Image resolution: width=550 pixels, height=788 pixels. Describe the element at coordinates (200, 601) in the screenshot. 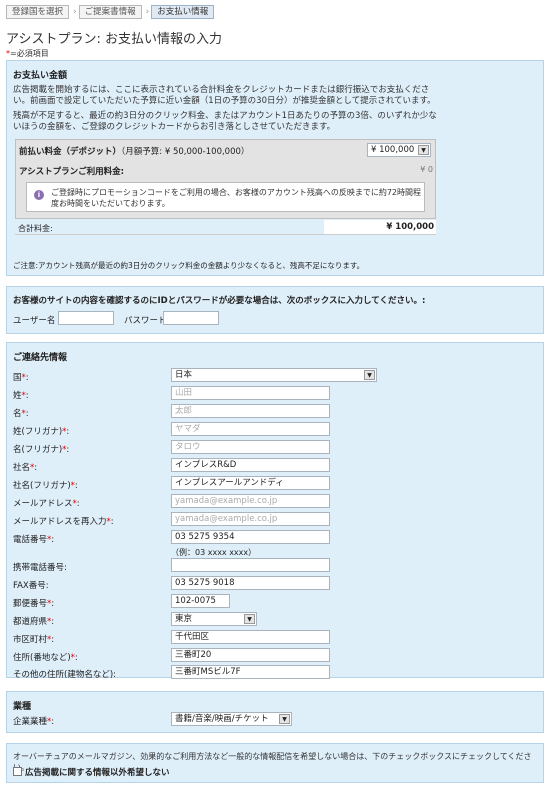

I see `zip-input: 102-0075` at that location.